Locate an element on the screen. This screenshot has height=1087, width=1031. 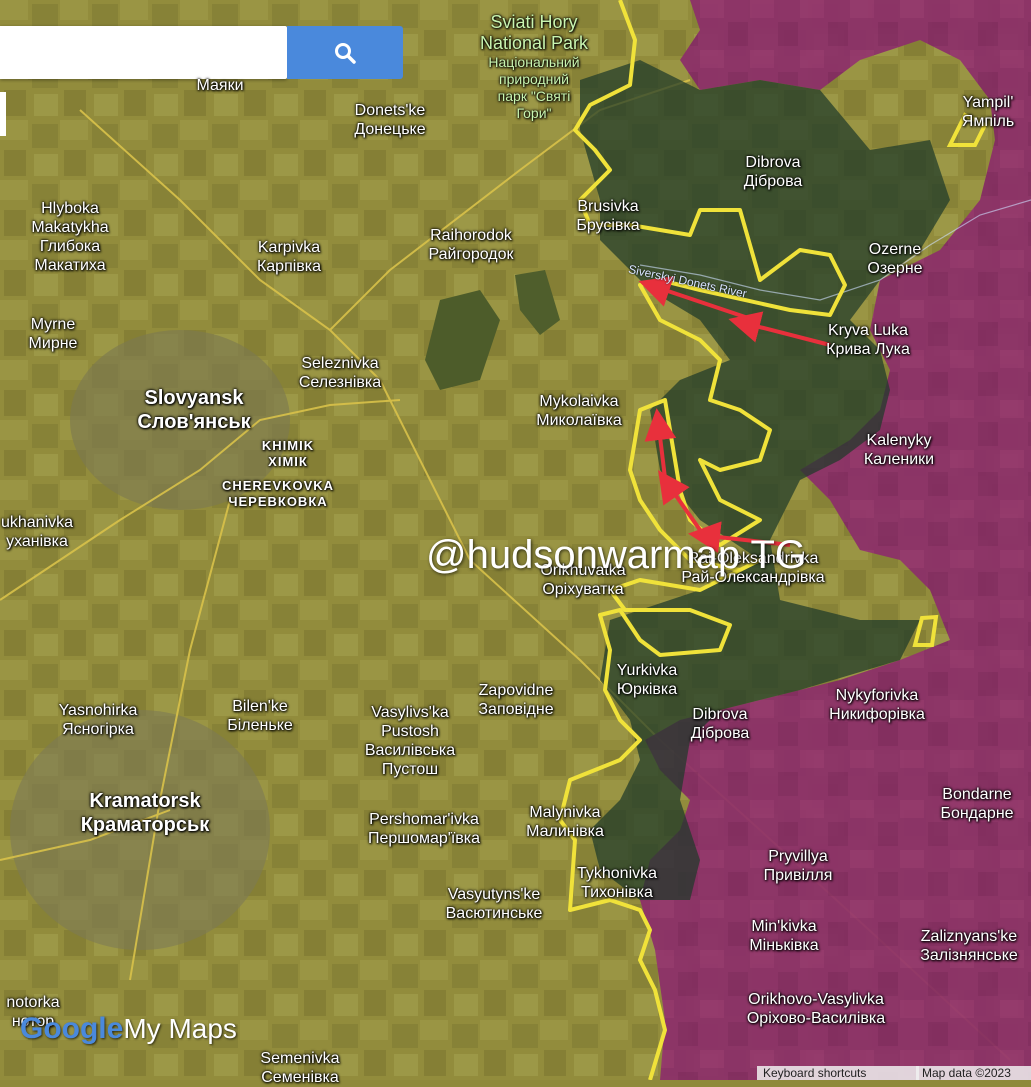
place-kalenyky: Kalenyky Каленики is located at coordinates (899, 450).